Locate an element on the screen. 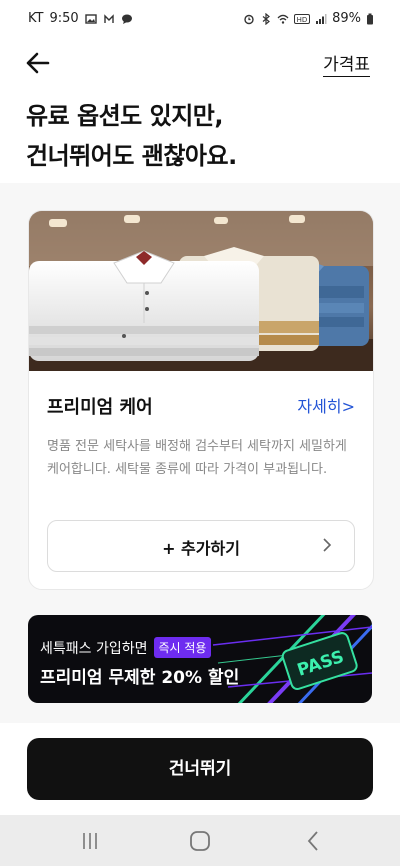 The width and height of the screenshot is (400, 866). instant-apply-badge: 즉시 적용 is located at coordinates (182, 647).